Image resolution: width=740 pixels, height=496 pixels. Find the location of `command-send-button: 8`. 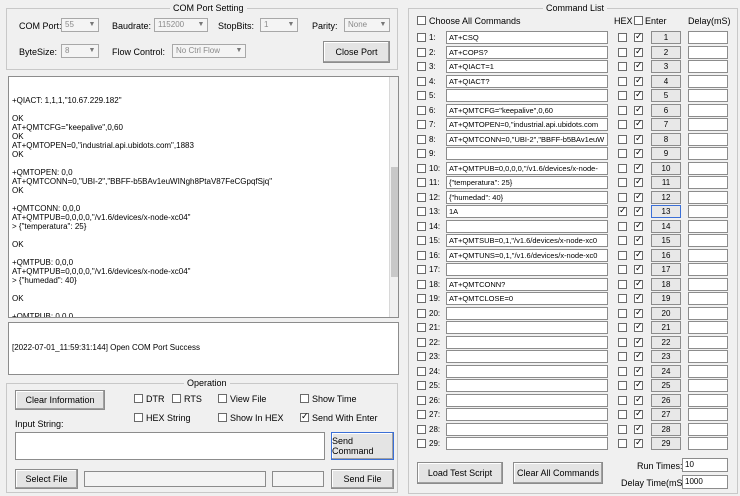

command-send-button: 8 is located at coordinates (666, 139).